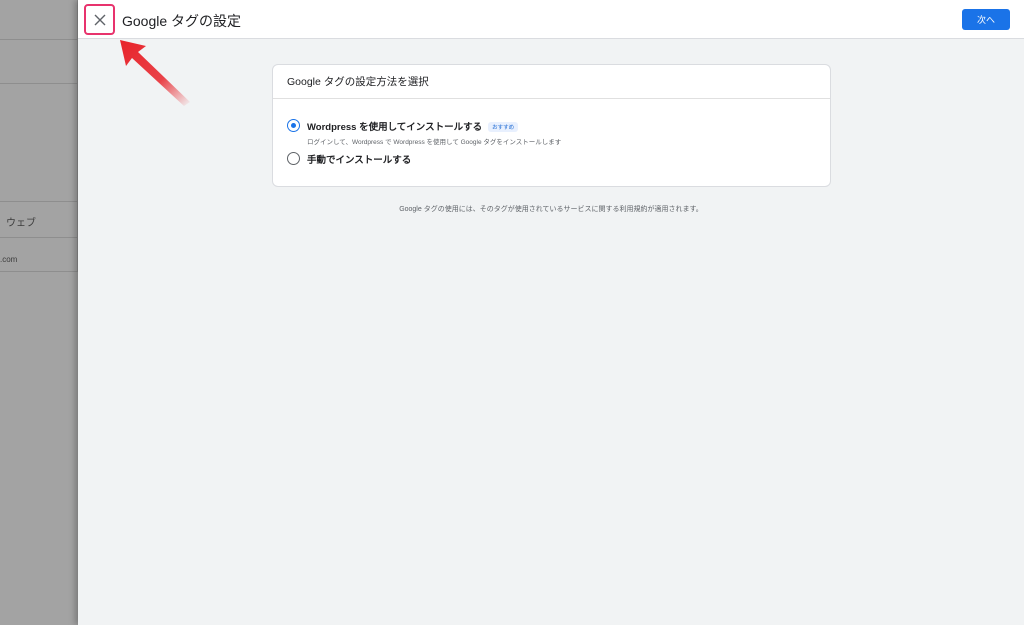 The height and width of the screenshot is (625, 1024). Describe the element at coordinates (39, 255) in the screenshot. I see `background-cell: .com` at that location.